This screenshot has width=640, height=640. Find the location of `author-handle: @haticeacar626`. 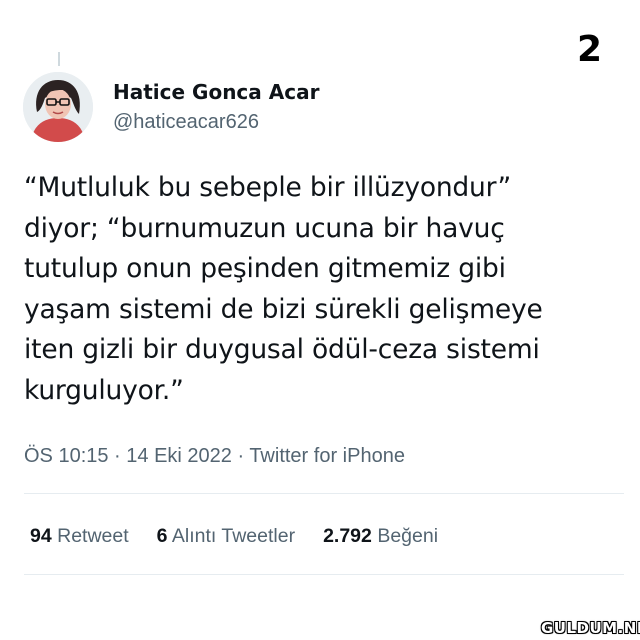

author-handle: @haticeacar626 is located at coordinates (216, 122).